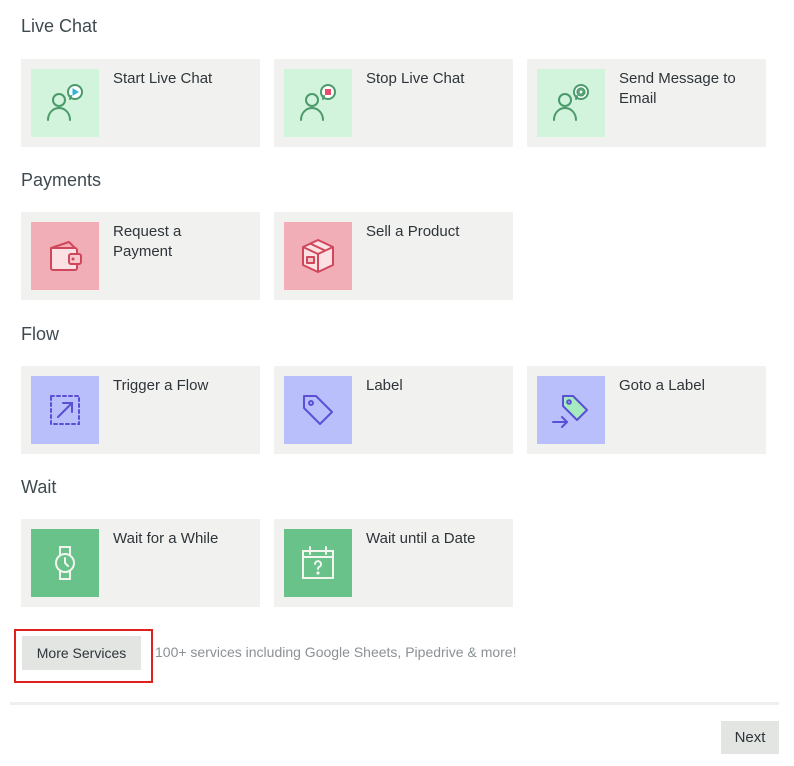  What do you see at coordinates (384, 385) in the screenshot?
I see `card-label: Label` at bounding box center [384, 385].